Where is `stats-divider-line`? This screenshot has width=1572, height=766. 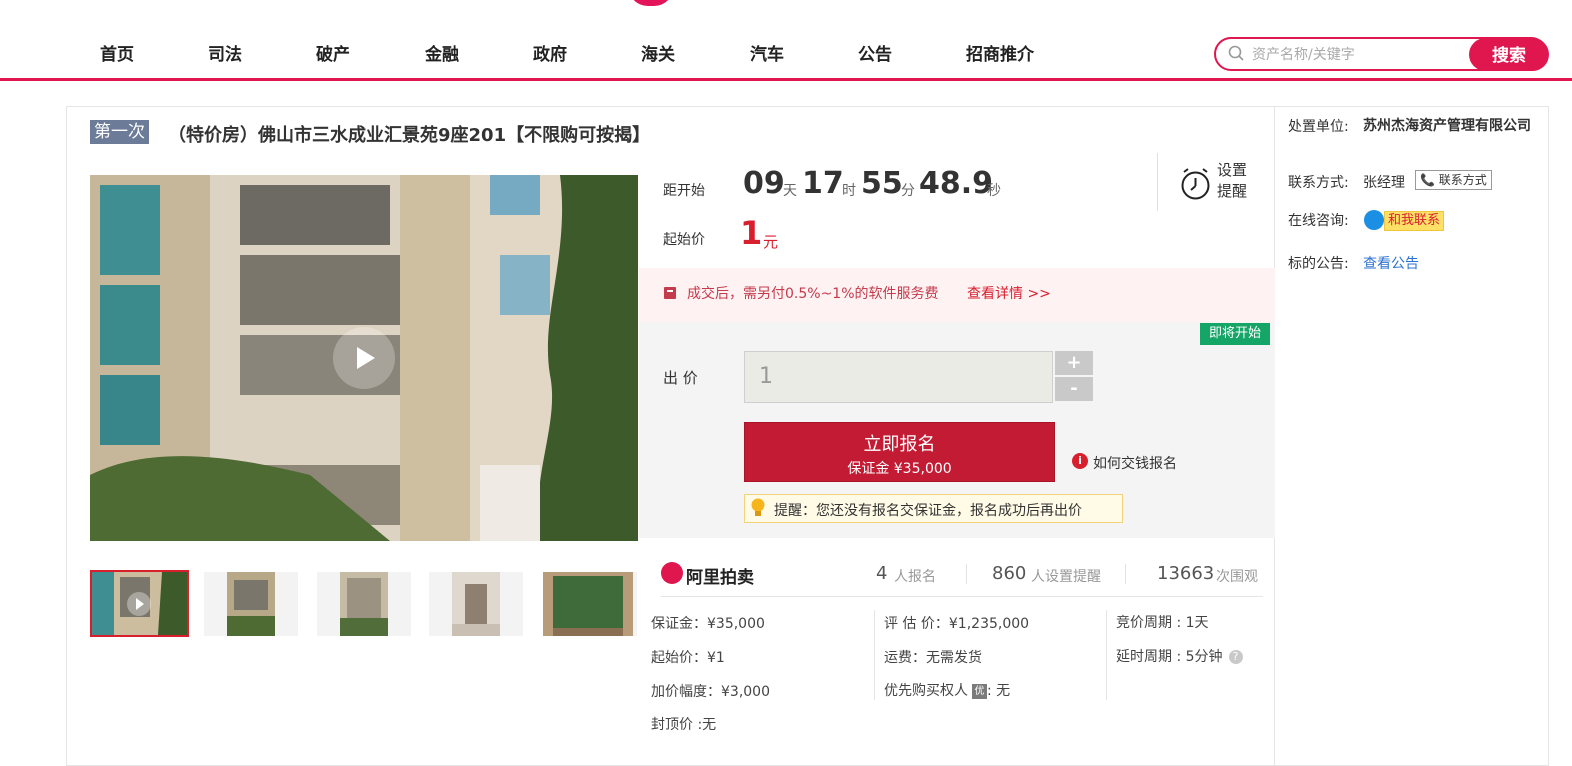
stats-divider-line is located at coordinates (962, 596).